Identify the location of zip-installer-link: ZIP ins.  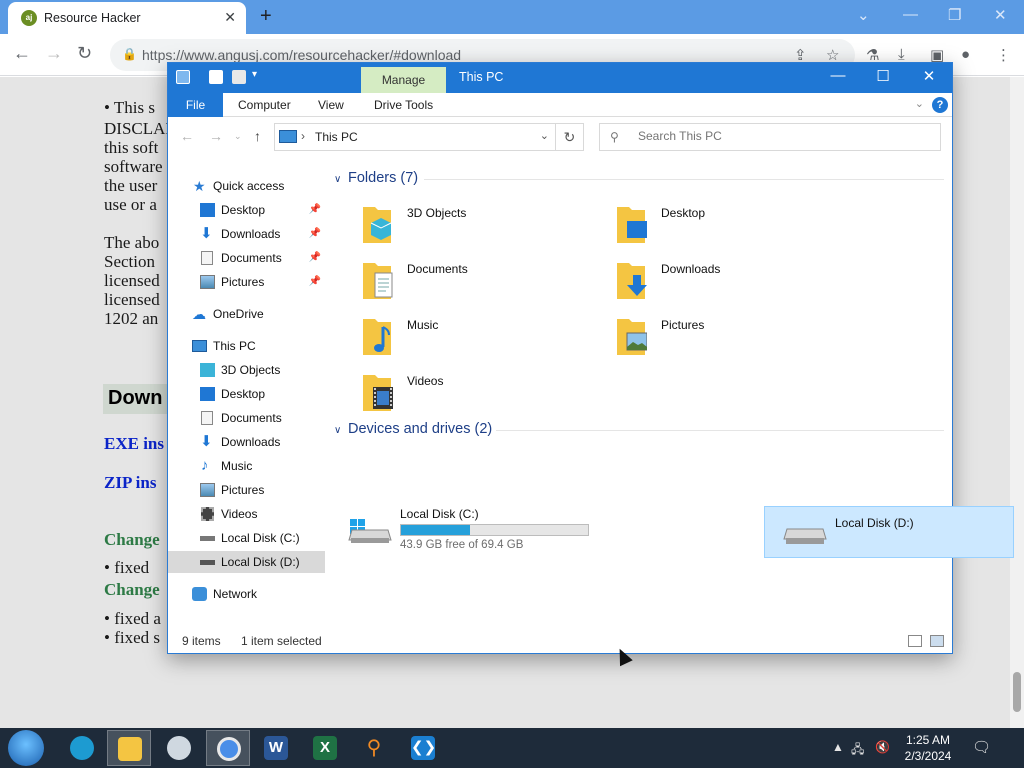
(130, 483).